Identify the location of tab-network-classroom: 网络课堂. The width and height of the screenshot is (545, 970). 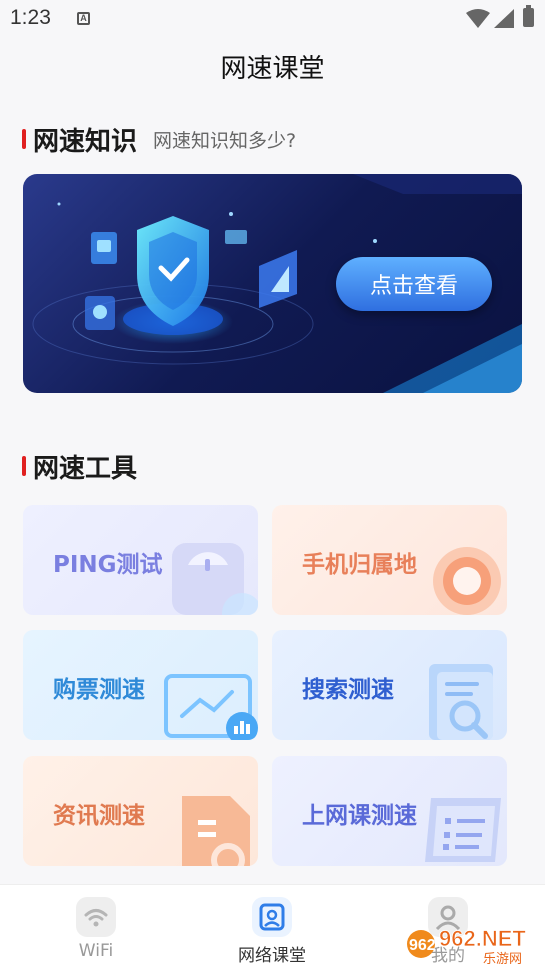
(272, 927).